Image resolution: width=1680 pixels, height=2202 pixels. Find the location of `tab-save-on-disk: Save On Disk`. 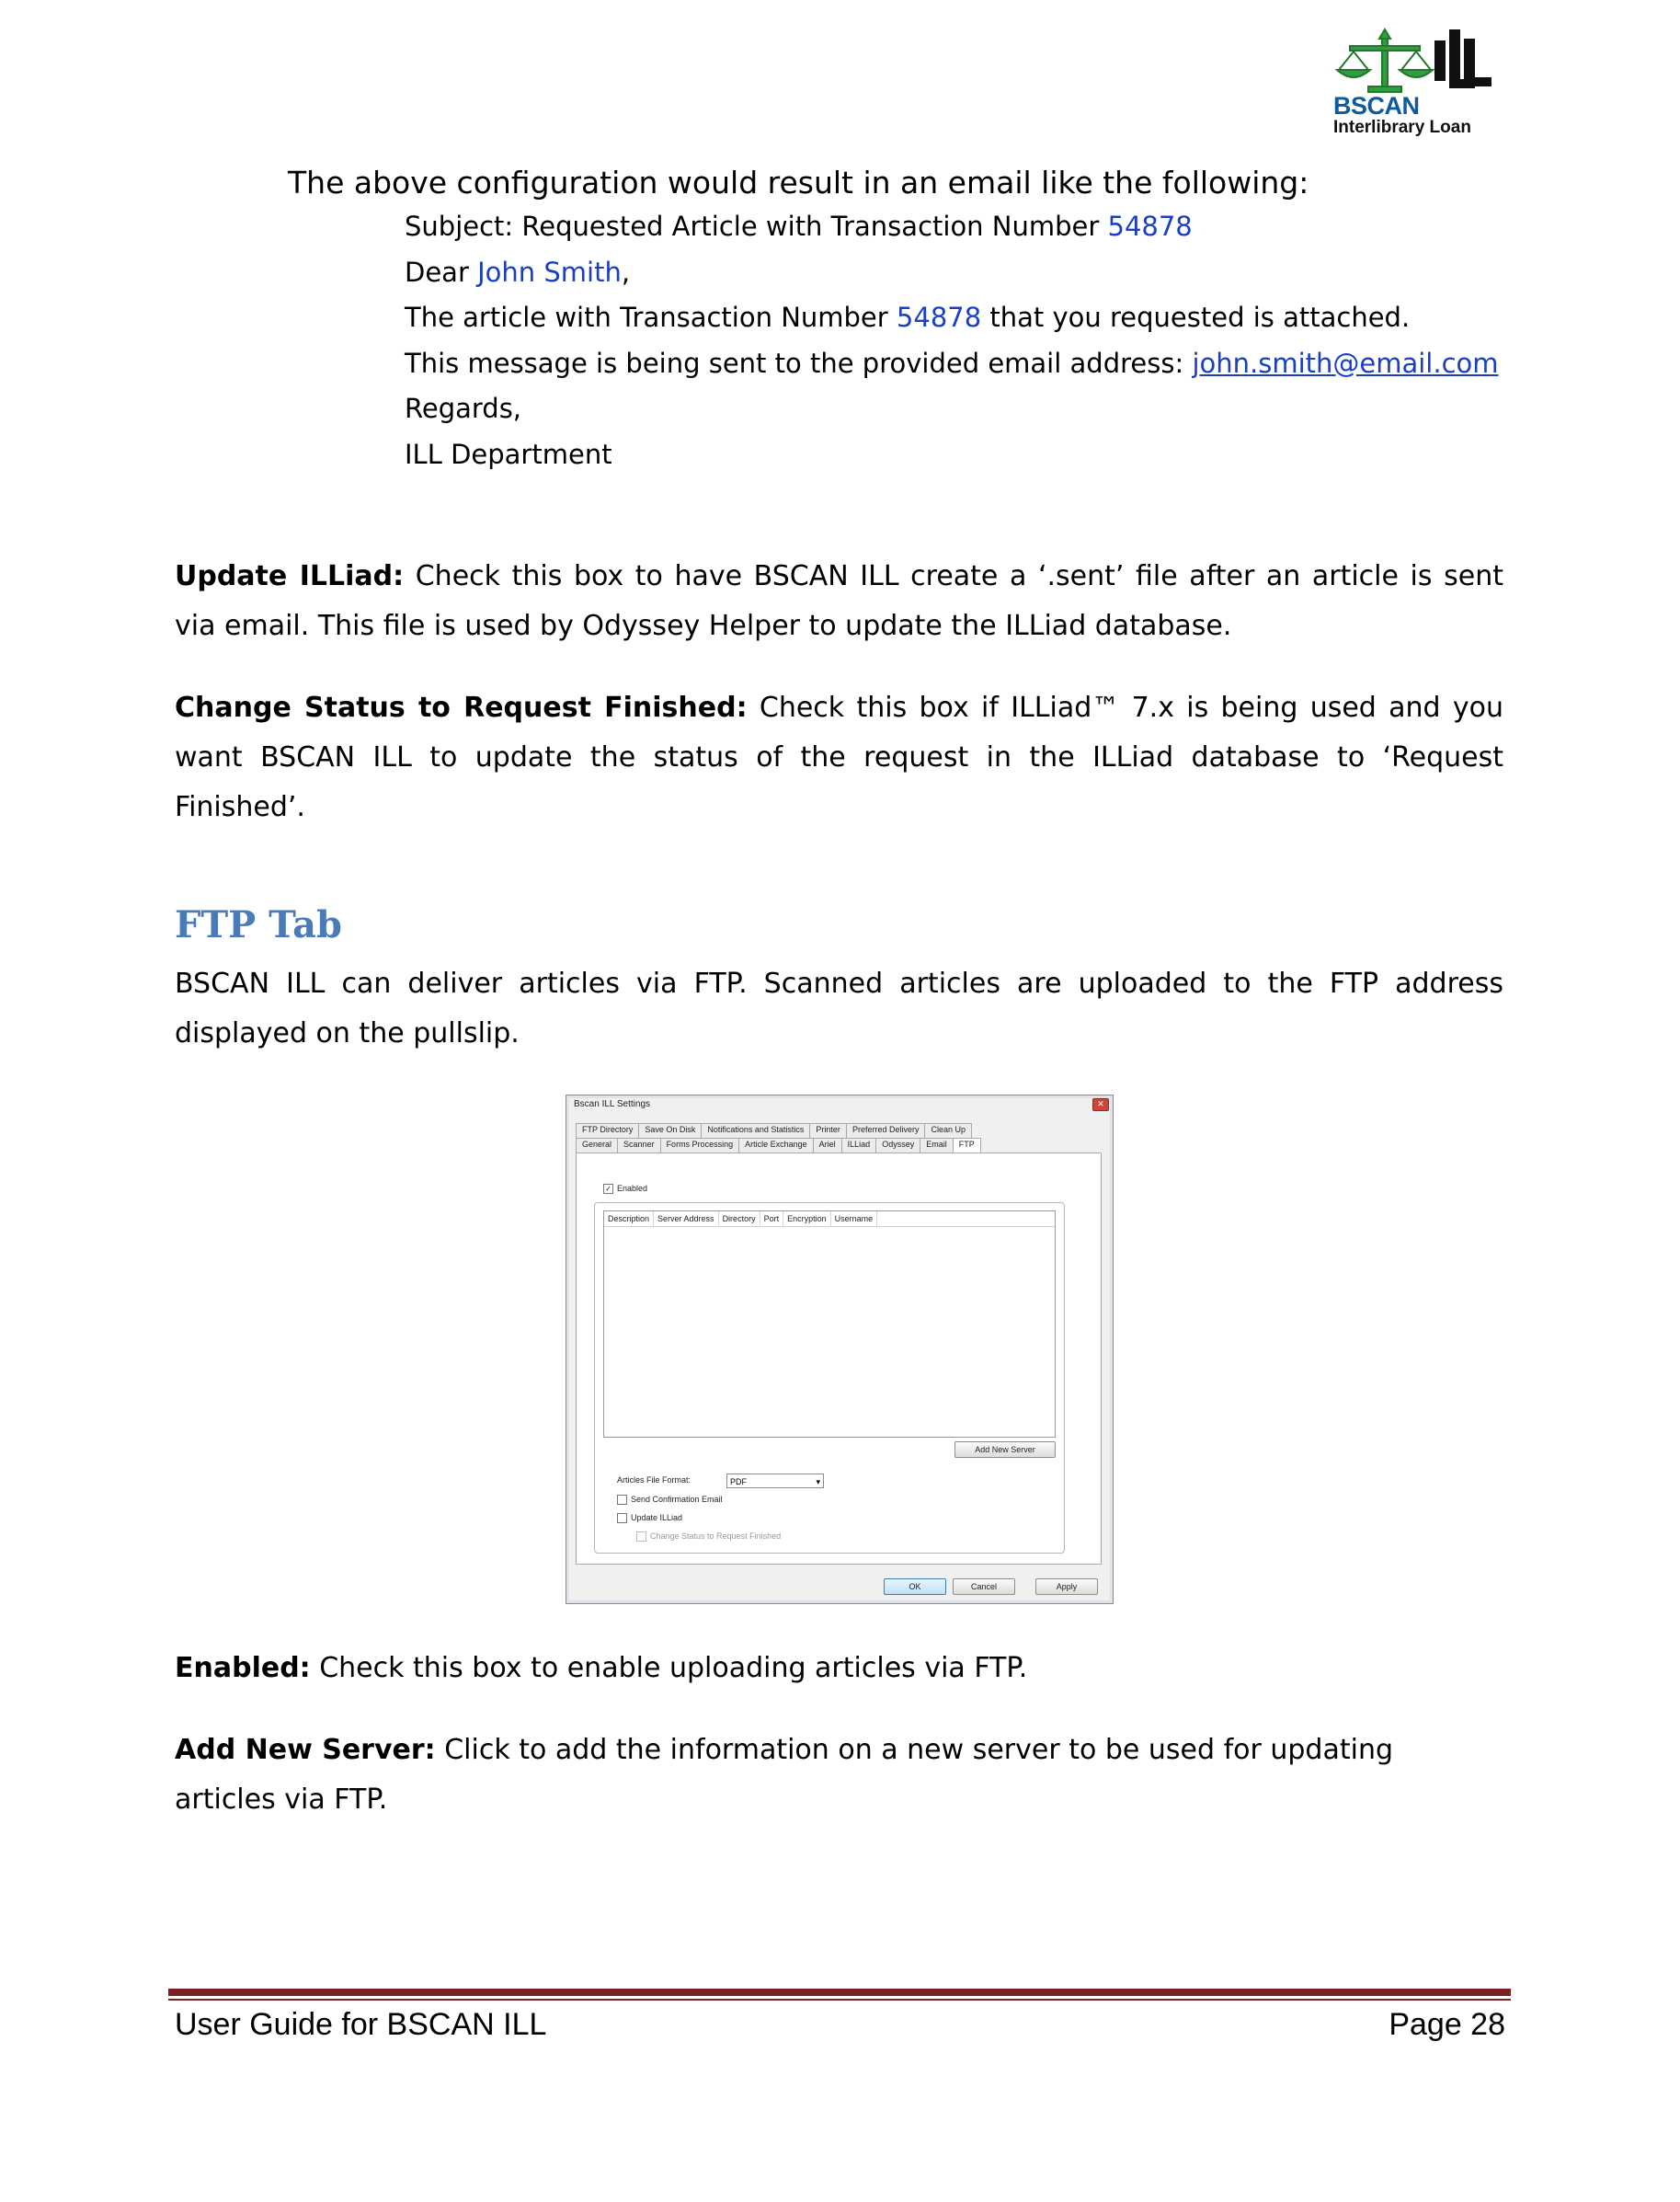

tab-save-on-disk: Save On Disk is located at coordinates (670, 1130).